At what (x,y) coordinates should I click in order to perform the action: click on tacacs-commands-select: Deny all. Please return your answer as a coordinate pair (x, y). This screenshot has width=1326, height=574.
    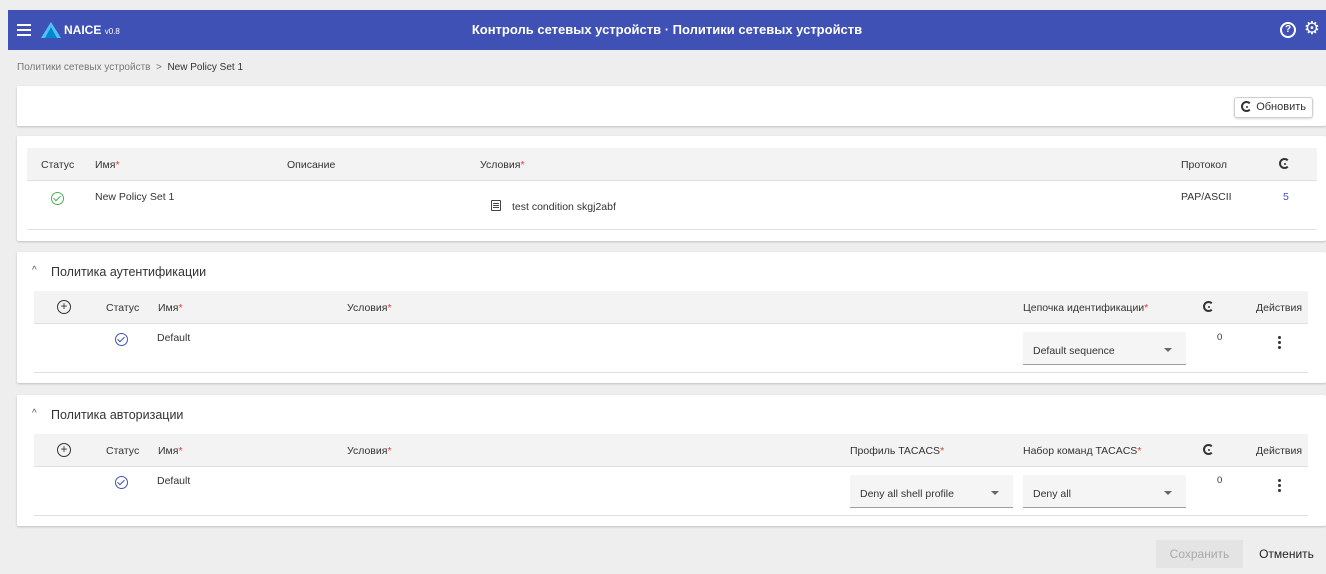
    Looking at the image, I should click on (1104, 491).